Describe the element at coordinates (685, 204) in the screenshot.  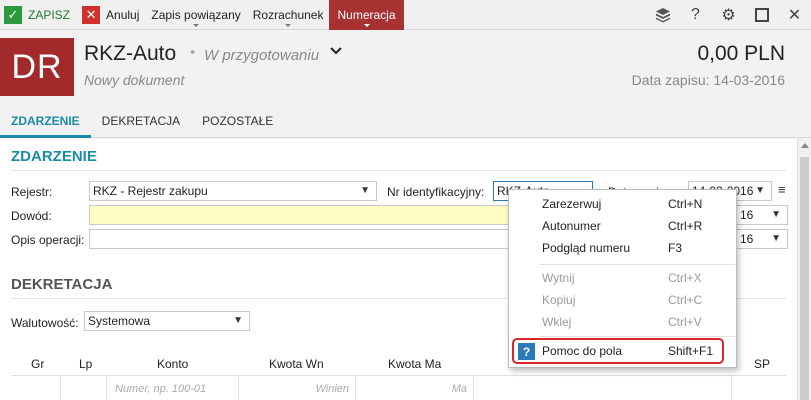
I see `menu-item-shortcut: Ctrl+N` at that location.